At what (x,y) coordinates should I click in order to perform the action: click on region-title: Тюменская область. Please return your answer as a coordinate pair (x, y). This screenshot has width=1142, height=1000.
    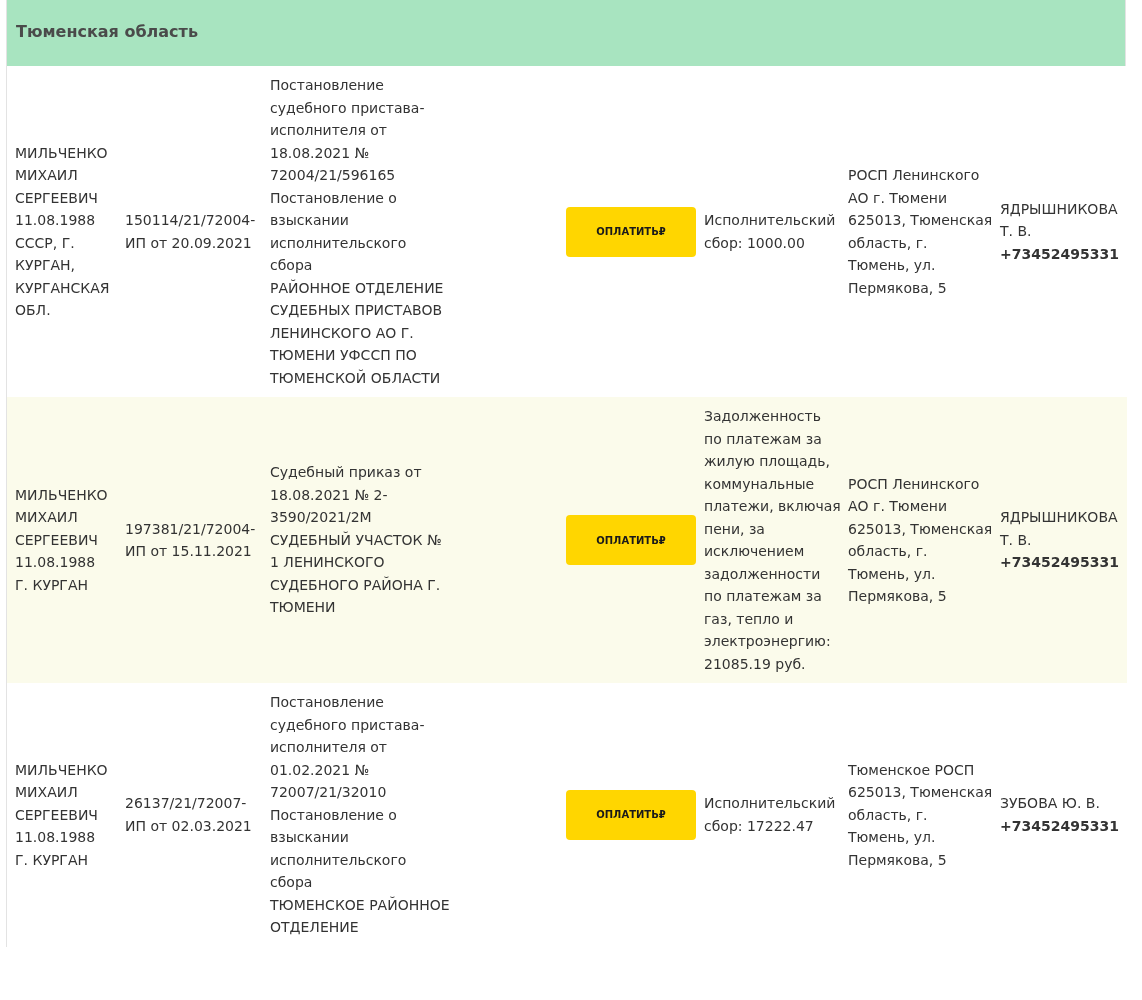
    Looking at the image, I should click on (107, 31).